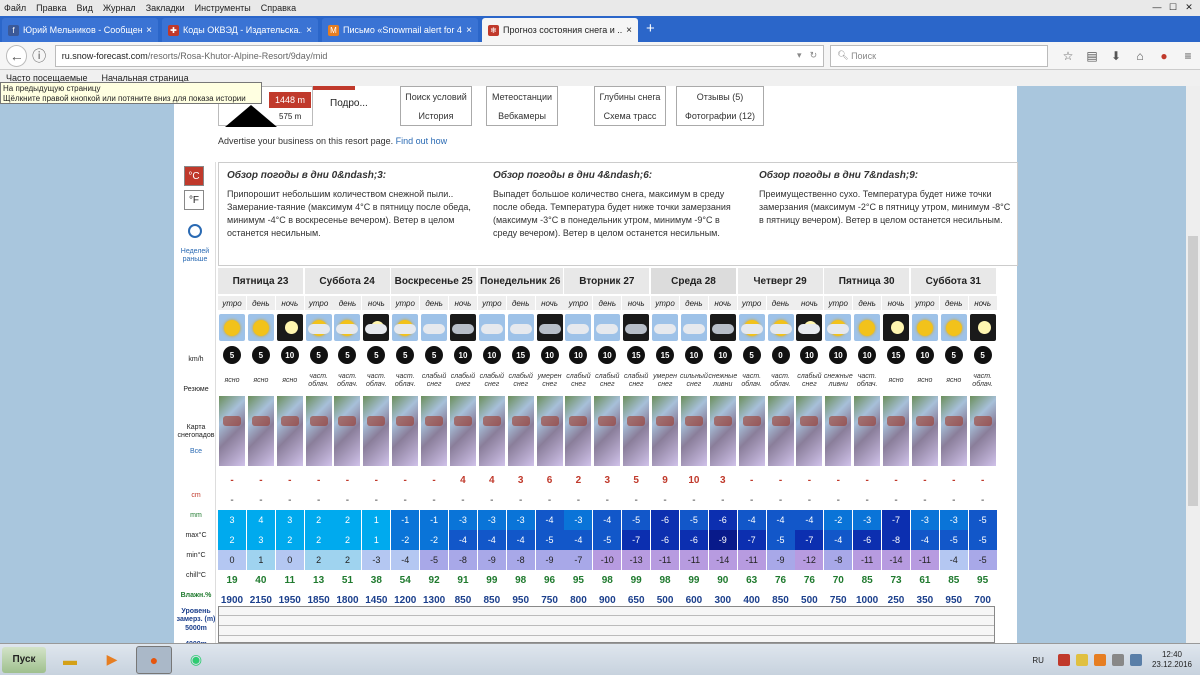 This screenshot has width=1200, height=676. Describe the element at coordinates (240, 30) in the screenshot. I see `tab-1: ✚ Коды ОКВЭД - Издательска... ×` at that location.